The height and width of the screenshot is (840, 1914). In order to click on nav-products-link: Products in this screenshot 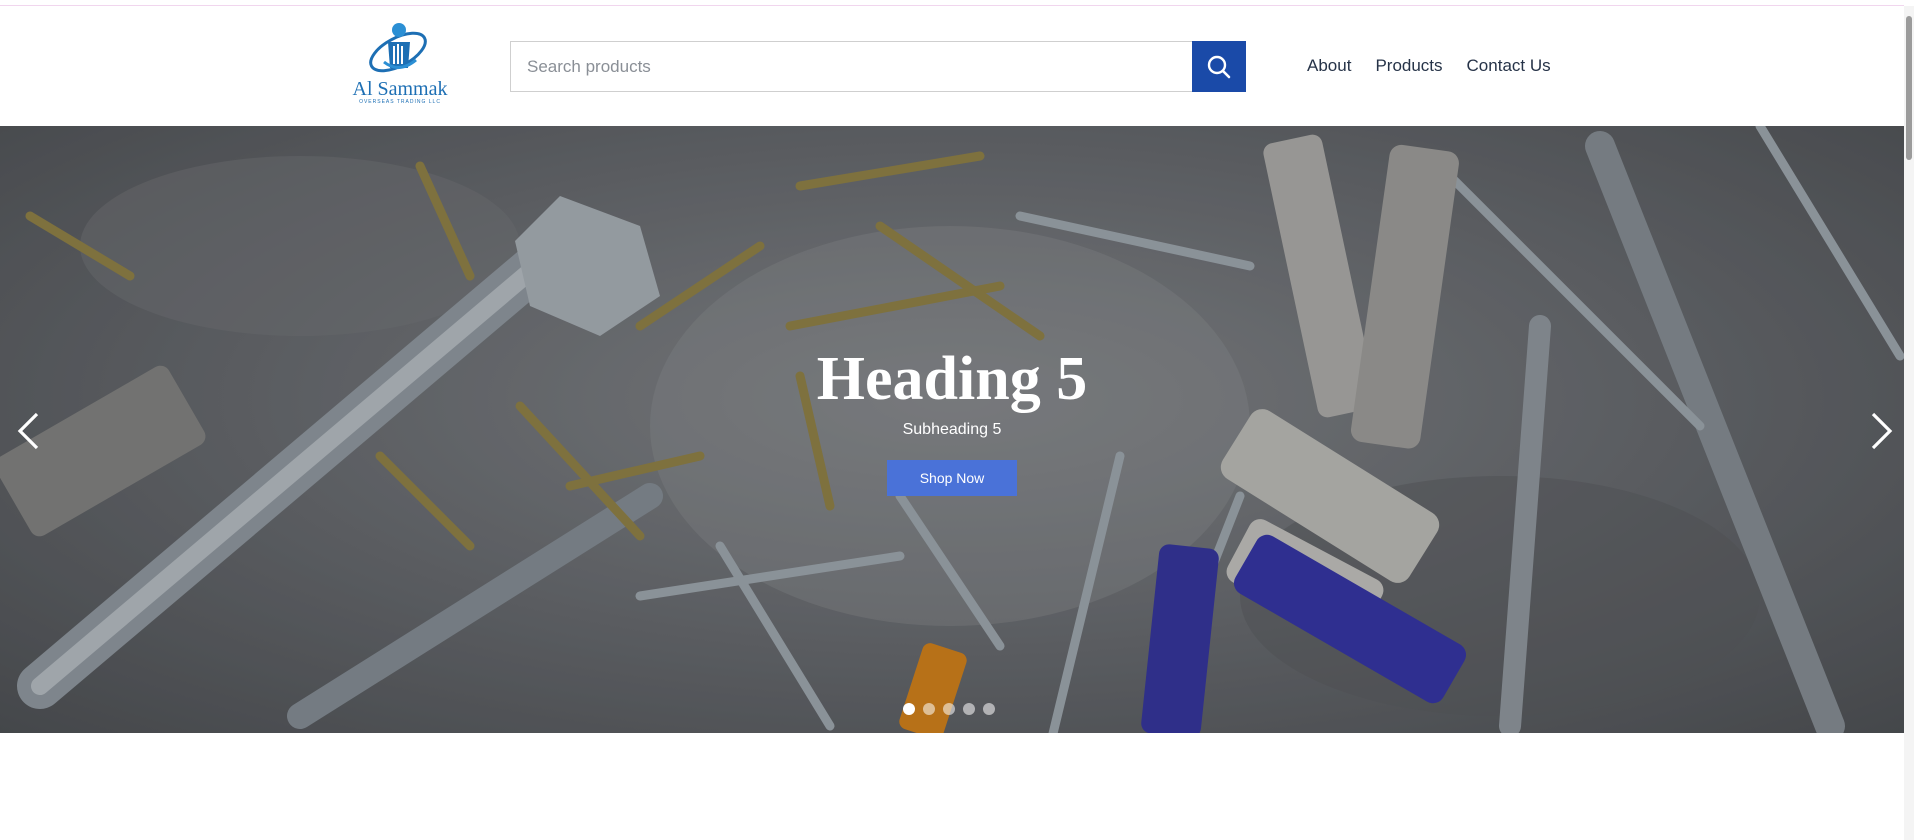, I will do `click(1408, 68)`.